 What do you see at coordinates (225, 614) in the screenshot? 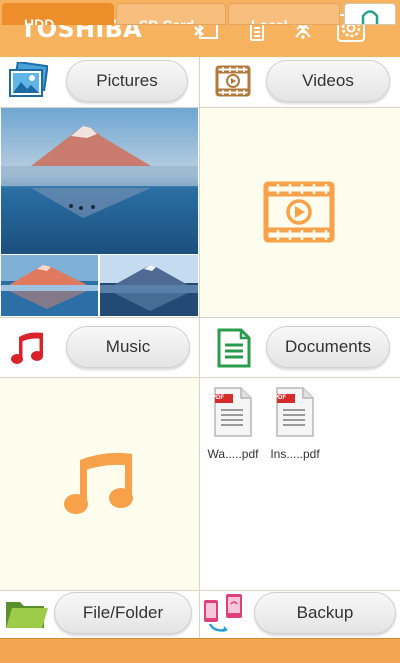
I see `backup-phones-icon` at bounding box center [225, 614].